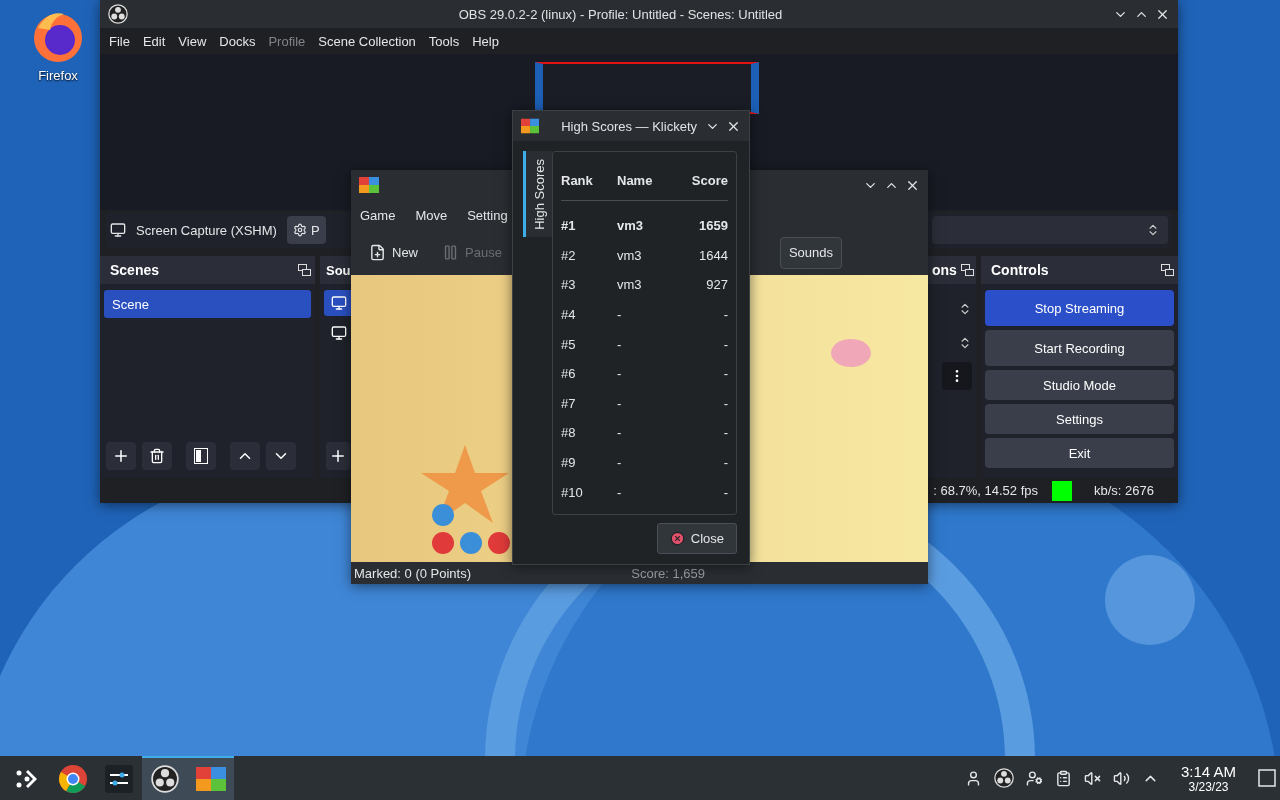 The width and height of the screenshot is (1280, 800). Describe the element at coordinates (569, 403) in the screenshot. I see `table-cell-text: #7` at that location.